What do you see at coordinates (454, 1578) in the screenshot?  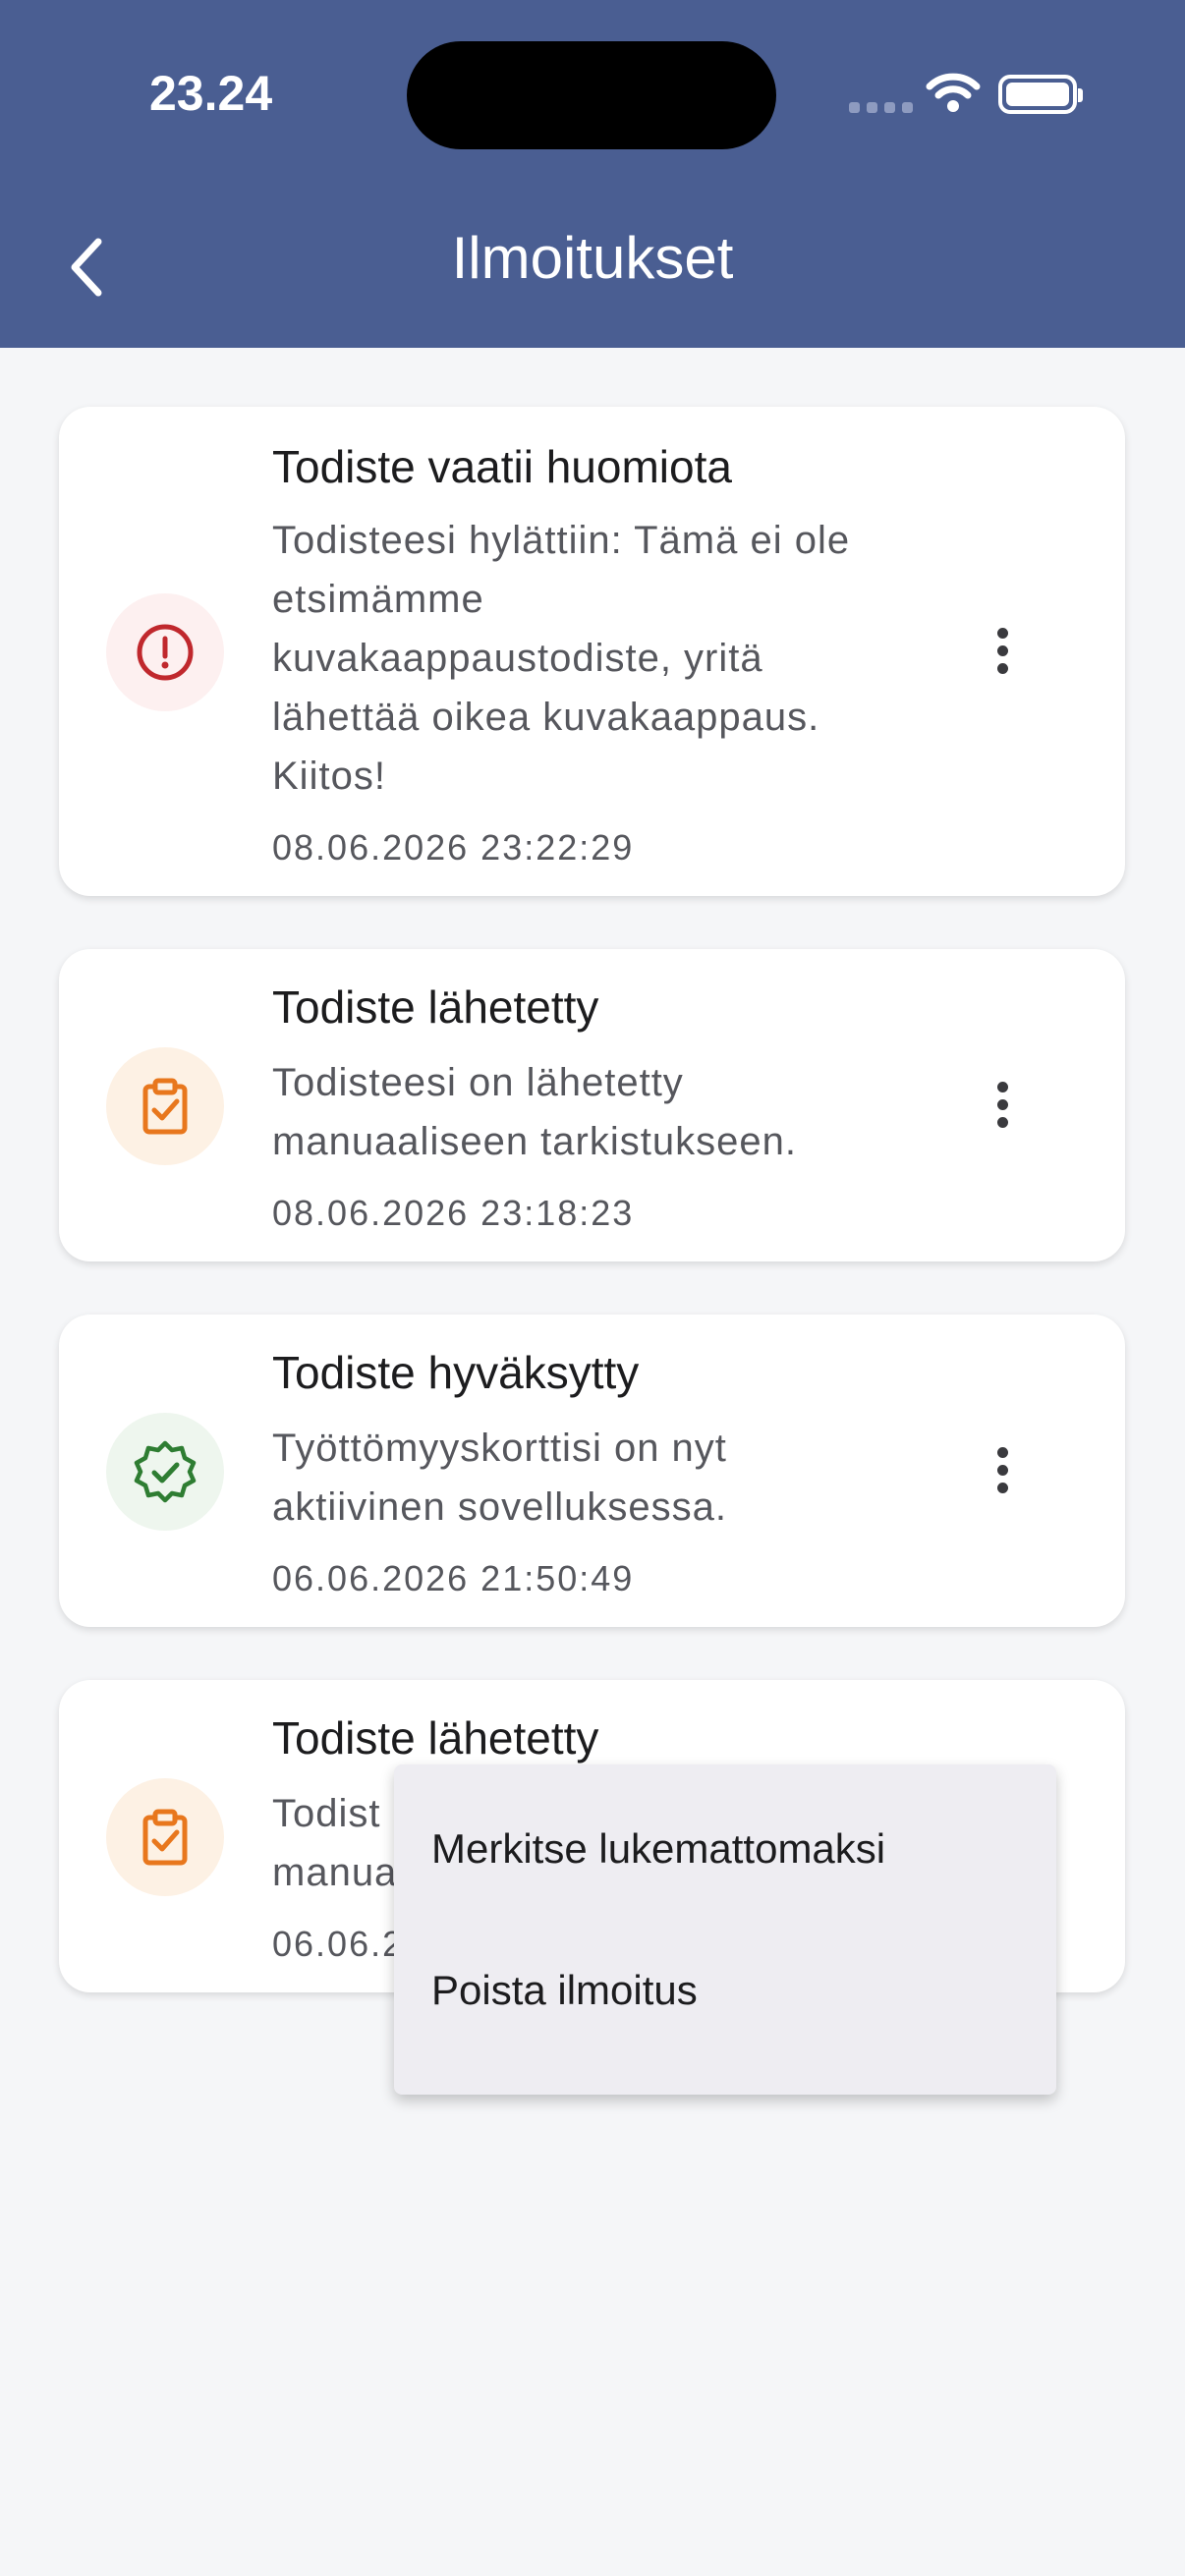 I see `notification-date: 06.06.2026 21:50:49` at bounding box center [454, 1578].